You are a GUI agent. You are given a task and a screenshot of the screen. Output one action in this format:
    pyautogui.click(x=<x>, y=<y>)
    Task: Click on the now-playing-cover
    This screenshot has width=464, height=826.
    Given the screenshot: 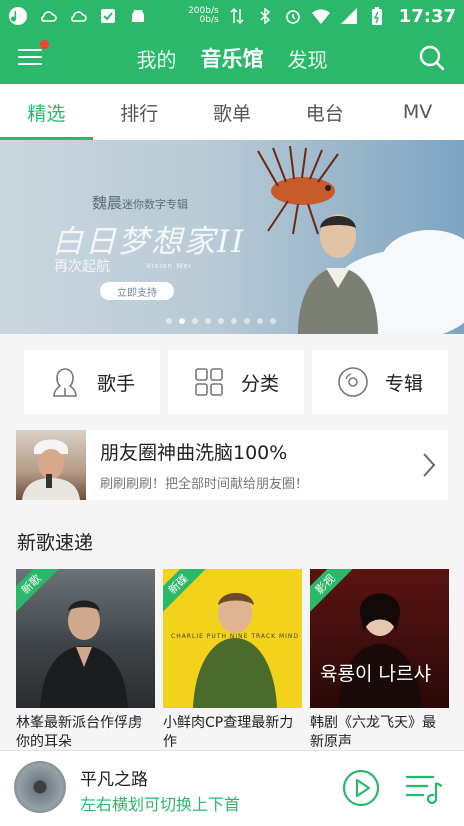 What is the action you would take?
    pyautogui.click(x=40, y=787)
    